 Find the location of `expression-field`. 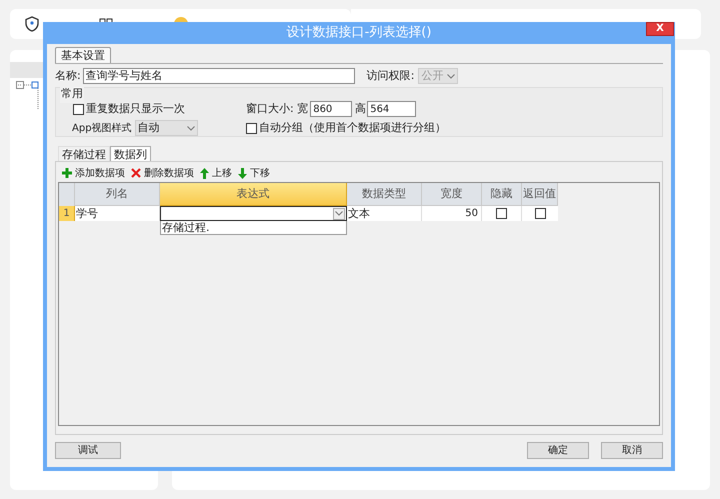

expression-field is located at coordinates (253, 213).